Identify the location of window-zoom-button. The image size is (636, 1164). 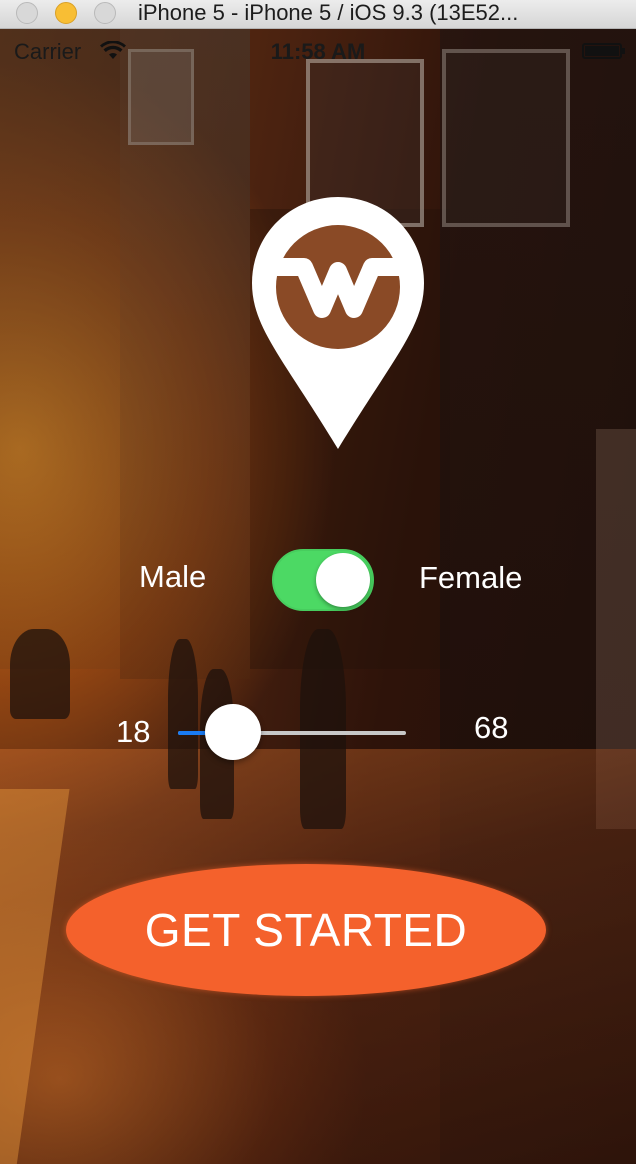
(105, 13).